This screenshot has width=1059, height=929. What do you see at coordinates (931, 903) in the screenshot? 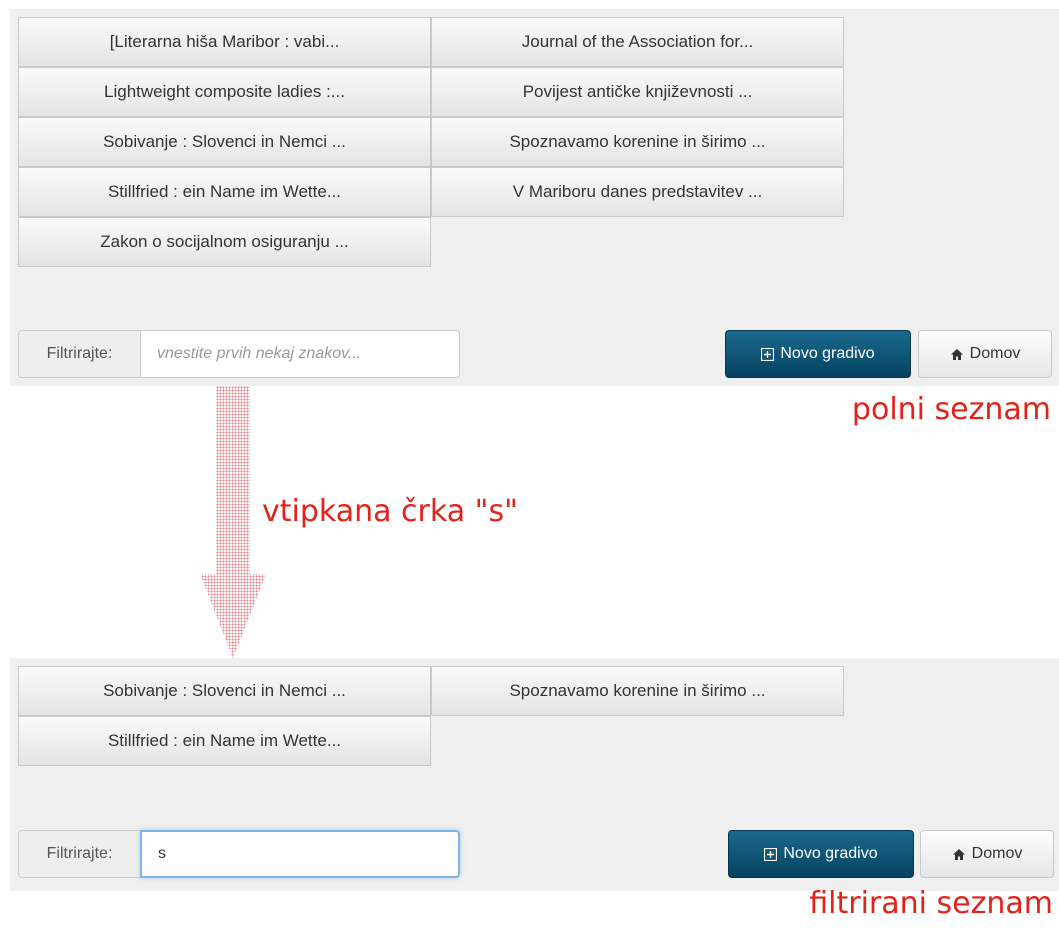
I see `annotation-filtered-list: filtrirani seznam` at bounding box center [931, 903].